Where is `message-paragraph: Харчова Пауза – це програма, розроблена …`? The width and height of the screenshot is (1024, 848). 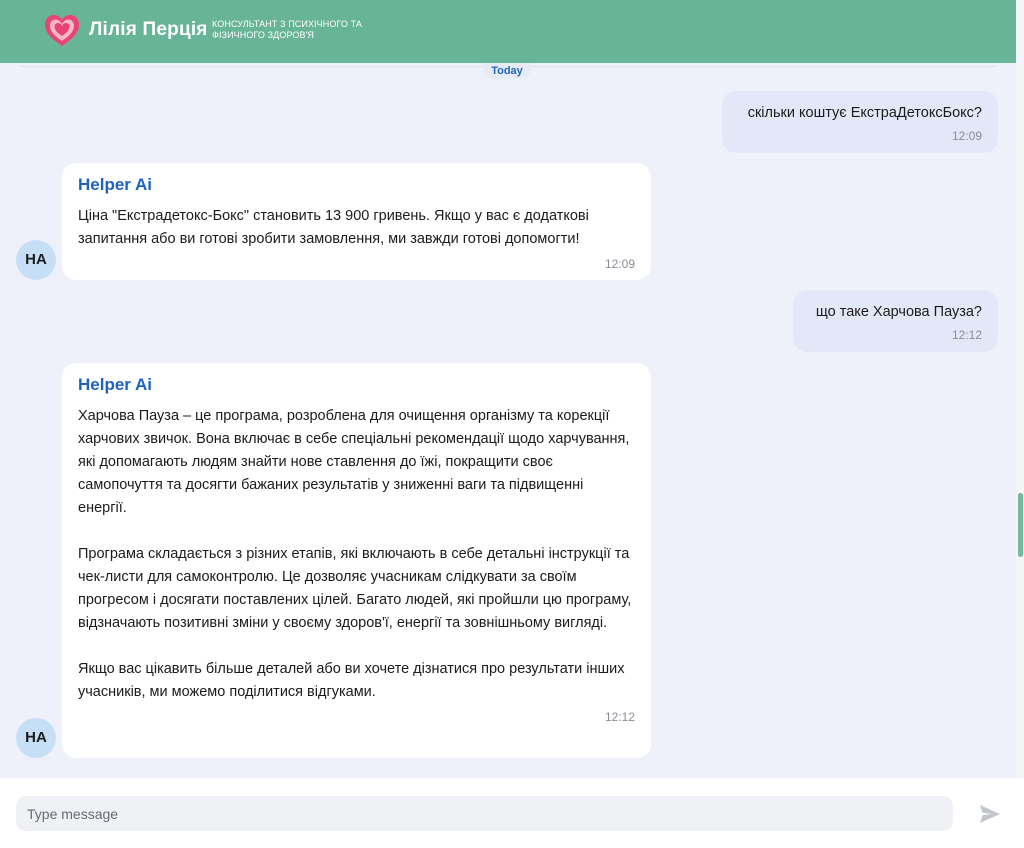
message-paragraph: Харчова Пауза – це програма, розроблена … is located at coordinates (354, 462).